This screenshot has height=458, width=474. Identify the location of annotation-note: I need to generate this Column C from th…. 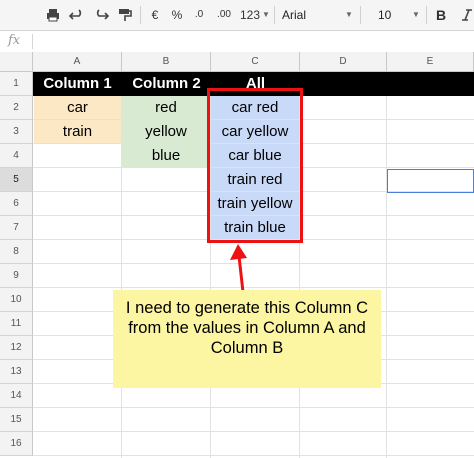
(247, 339).